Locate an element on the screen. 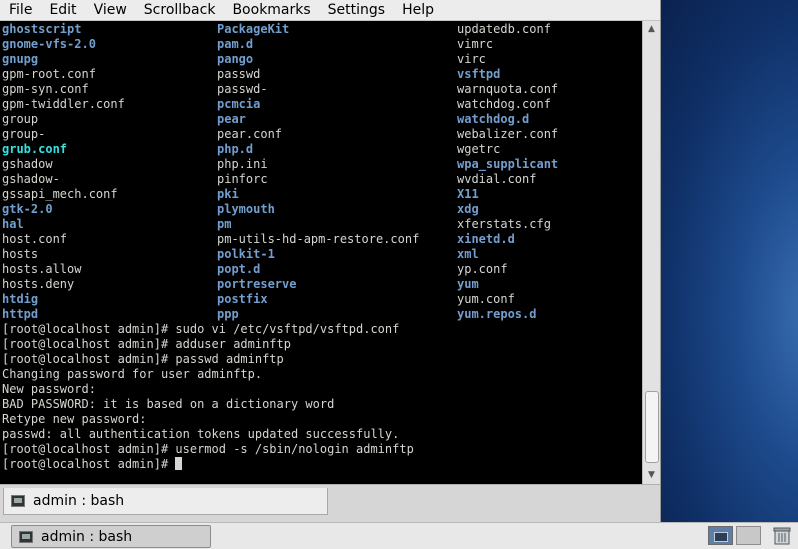 The height and width of the screenshot is (549, 798). file-entry: gpm-root.conf is located at coordinates (49, 74).